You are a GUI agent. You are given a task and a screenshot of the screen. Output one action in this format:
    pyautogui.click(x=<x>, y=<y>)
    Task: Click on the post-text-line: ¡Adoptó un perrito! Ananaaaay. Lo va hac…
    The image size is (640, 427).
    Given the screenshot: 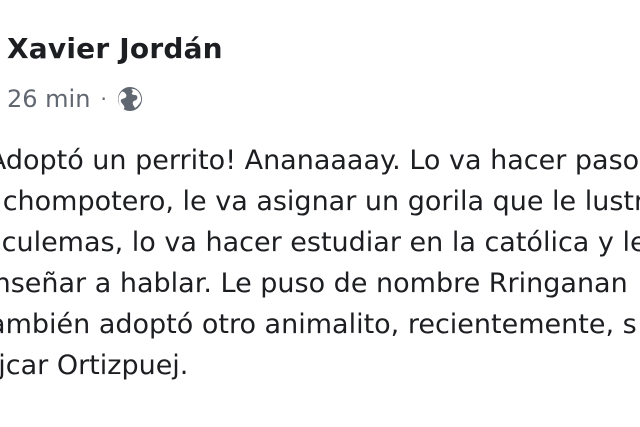 What is the action you would take?
    pyautogui.click(x=320, y=160)
    